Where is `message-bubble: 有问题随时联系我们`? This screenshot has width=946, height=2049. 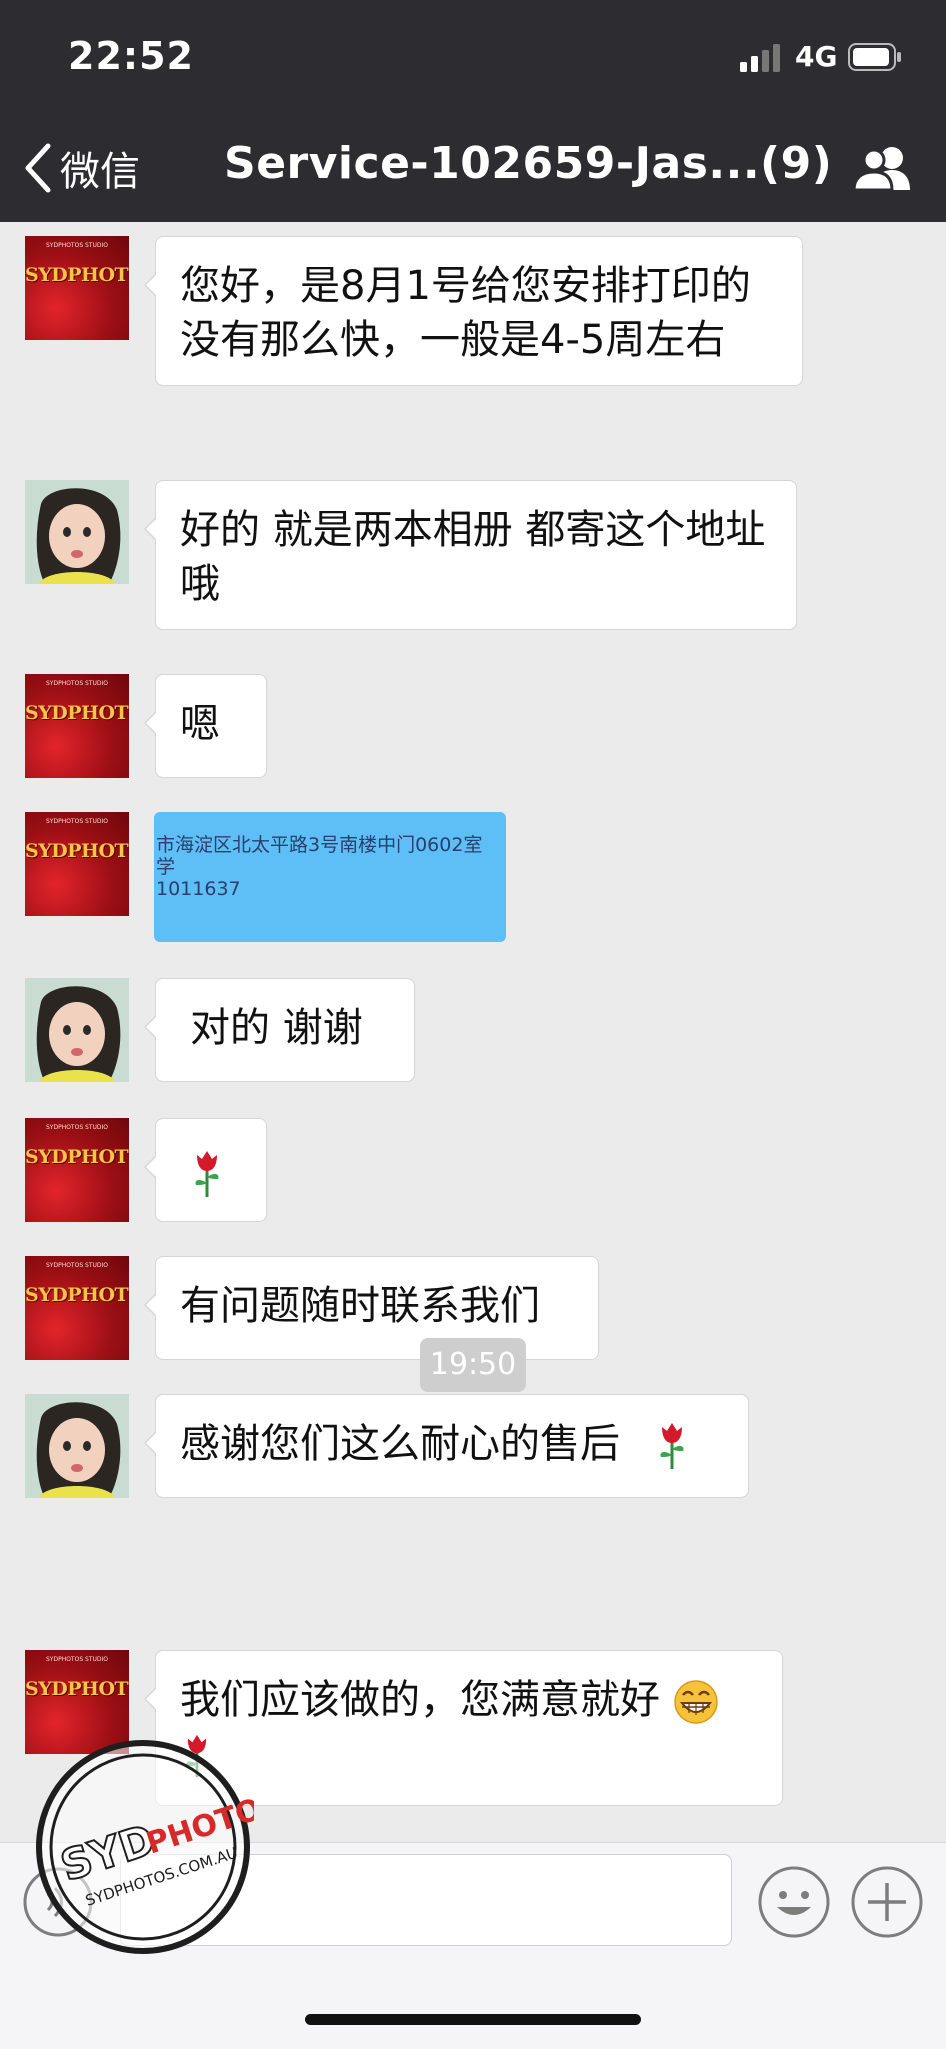
message-bubble: 有问题随时联系我们 is located at coordinates (371, 1308).